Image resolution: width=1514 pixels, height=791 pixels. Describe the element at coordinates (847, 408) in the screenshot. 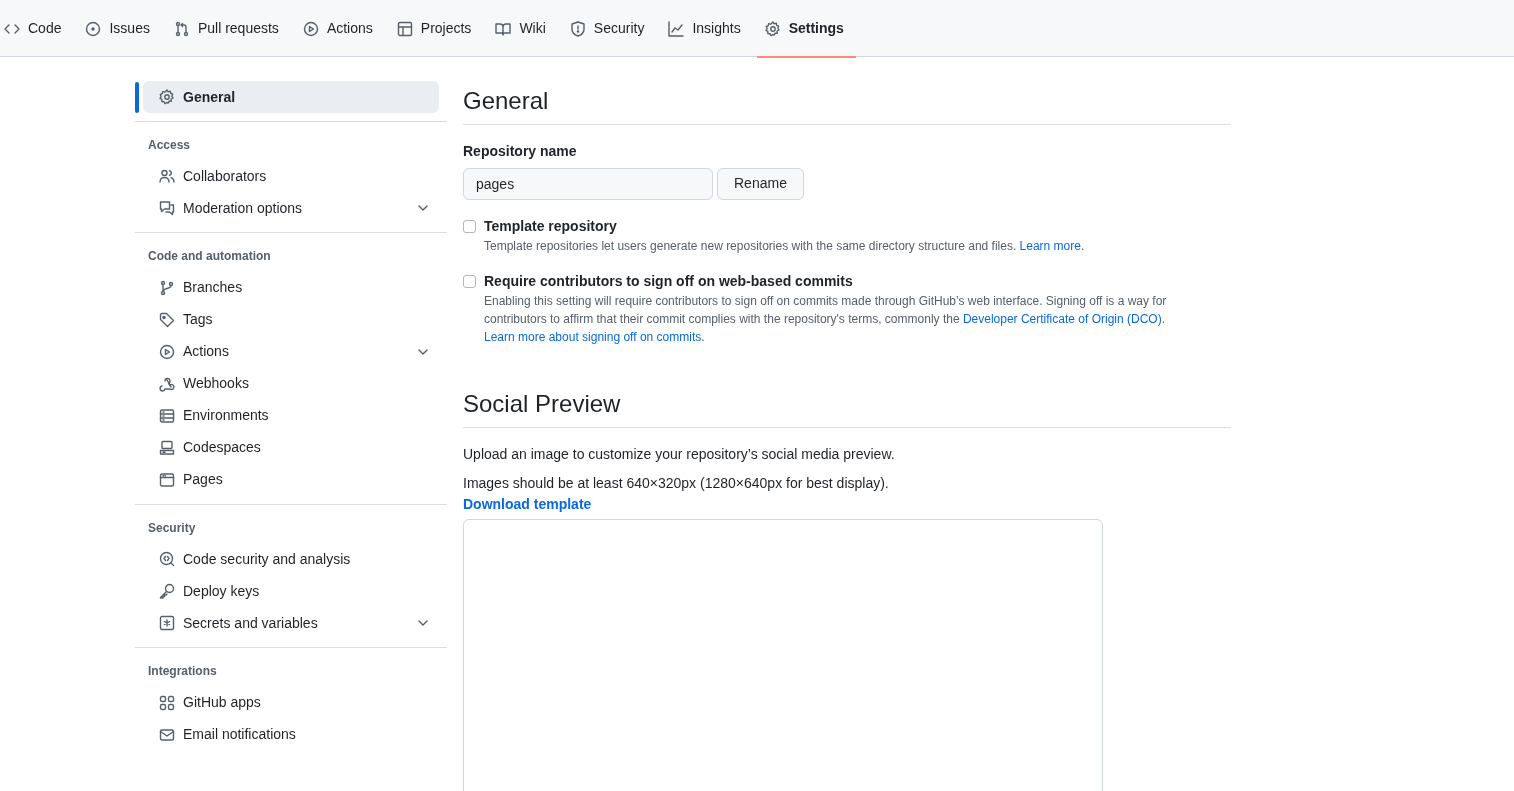

I see `section-title: Social Preview` at that location.